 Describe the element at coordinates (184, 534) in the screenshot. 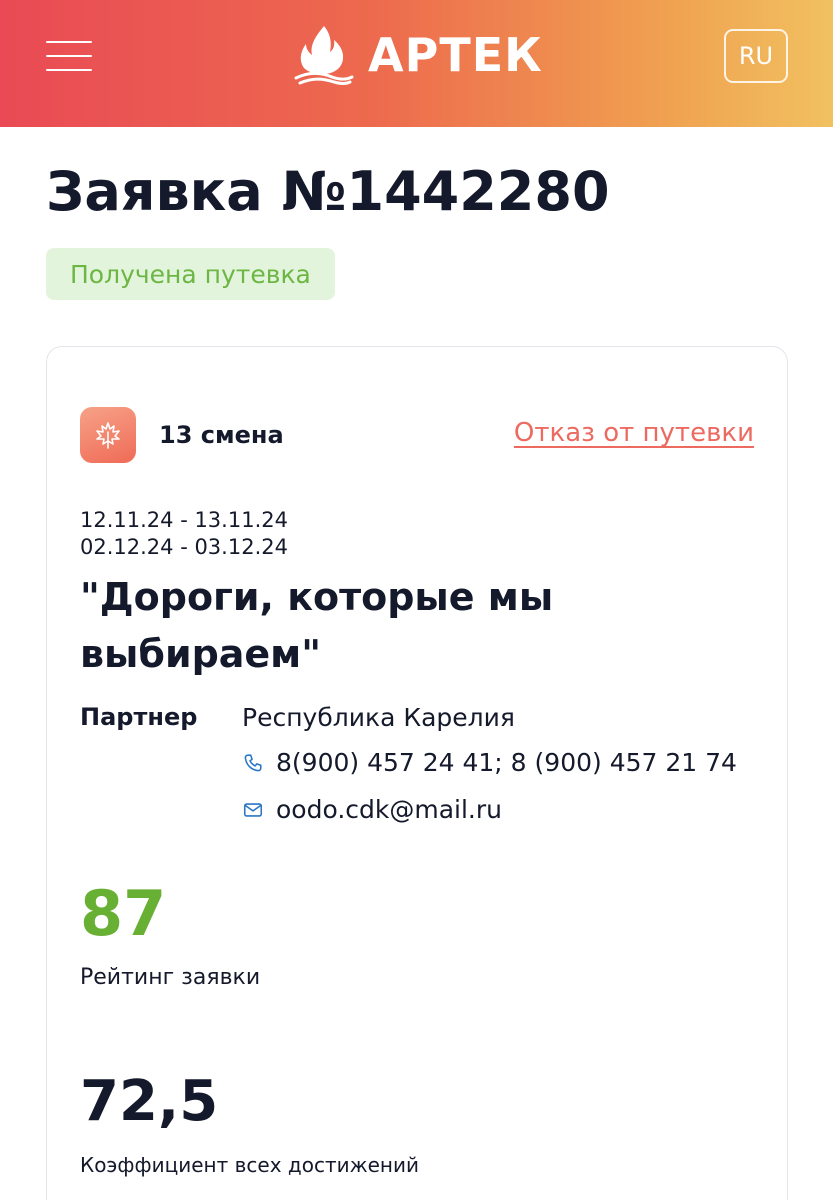

I see `shift-dates: 12.11.24 - 13.11.24 02.12.24 - 03.12.24` at that location.